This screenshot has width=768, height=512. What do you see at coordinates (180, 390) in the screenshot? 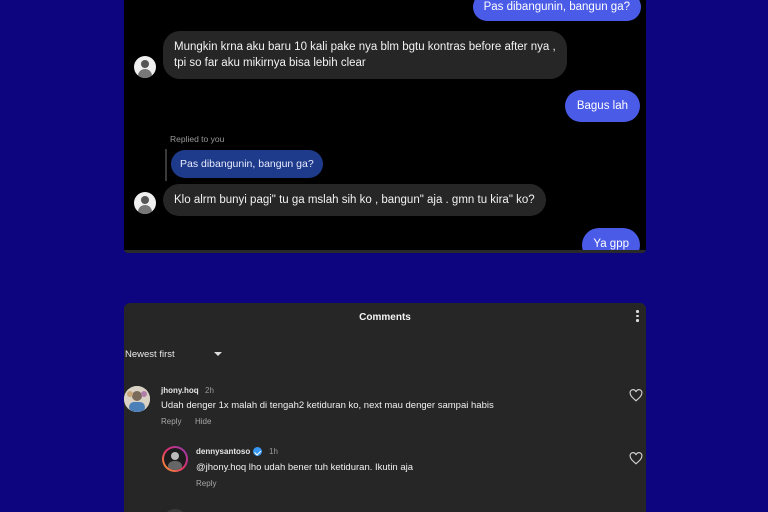
I see `comment-username: jhony.hoq` at bounding box center [180, 390].